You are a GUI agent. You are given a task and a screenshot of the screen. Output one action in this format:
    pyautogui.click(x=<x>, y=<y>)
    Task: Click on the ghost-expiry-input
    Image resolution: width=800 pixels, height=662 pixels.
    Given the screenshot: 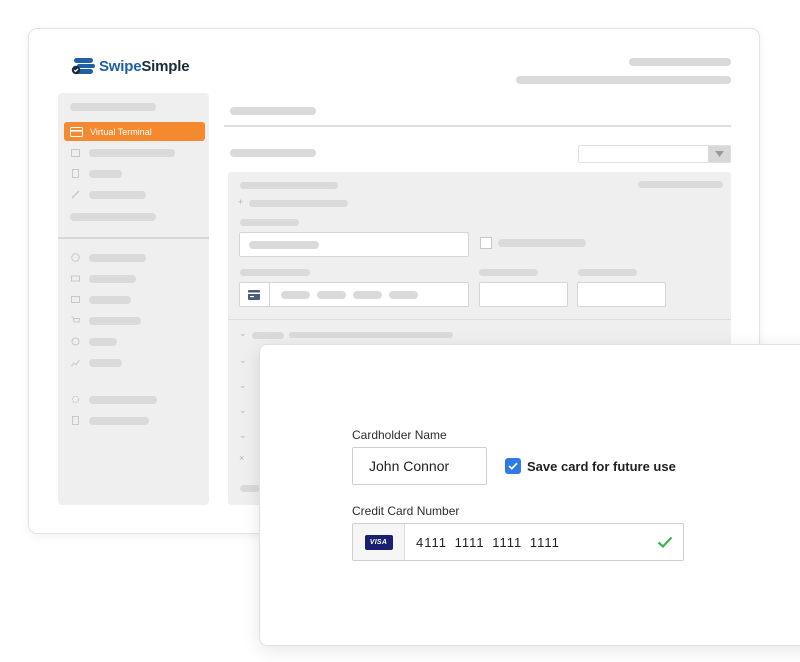 What is the action you would take?
    pyautogui.click(x=523, y=294)
    